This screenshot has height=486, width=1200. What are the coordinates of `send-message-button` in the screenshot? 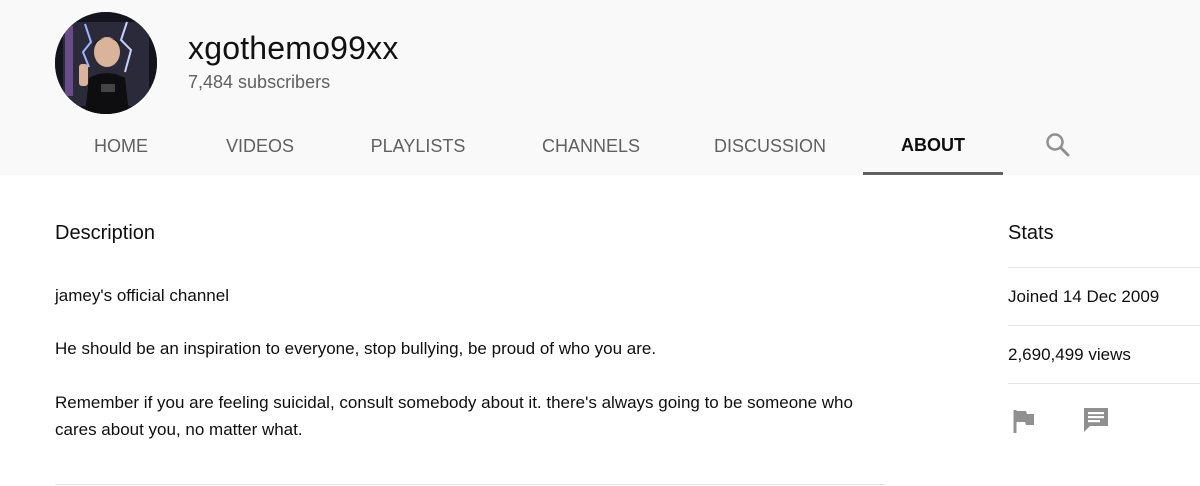 It's located at (1096, 422).